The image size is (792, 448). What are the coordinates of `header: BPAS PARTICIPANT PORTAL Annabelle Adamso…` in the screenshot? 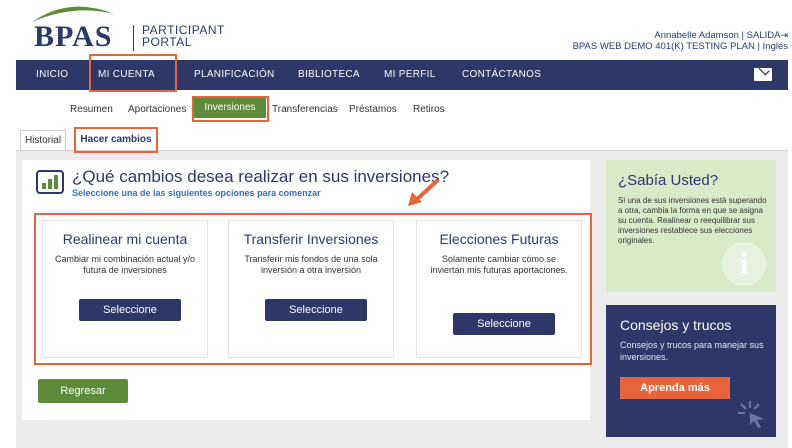 It's located at (398, 30).